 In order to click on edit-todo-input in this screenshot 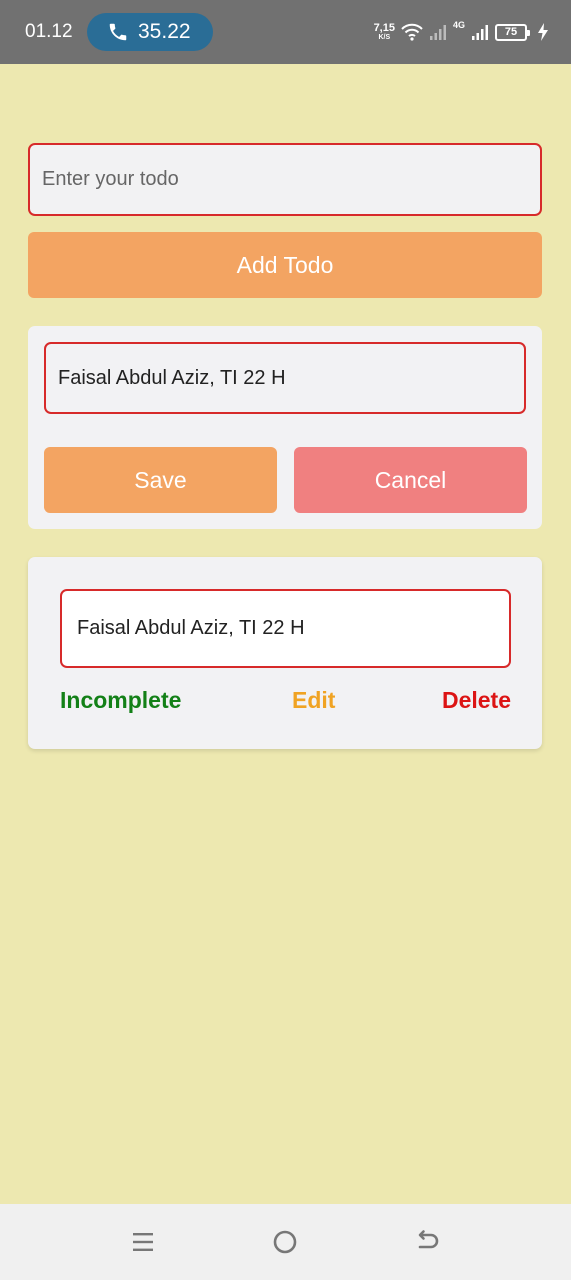, I will do `click(285, 378)`.